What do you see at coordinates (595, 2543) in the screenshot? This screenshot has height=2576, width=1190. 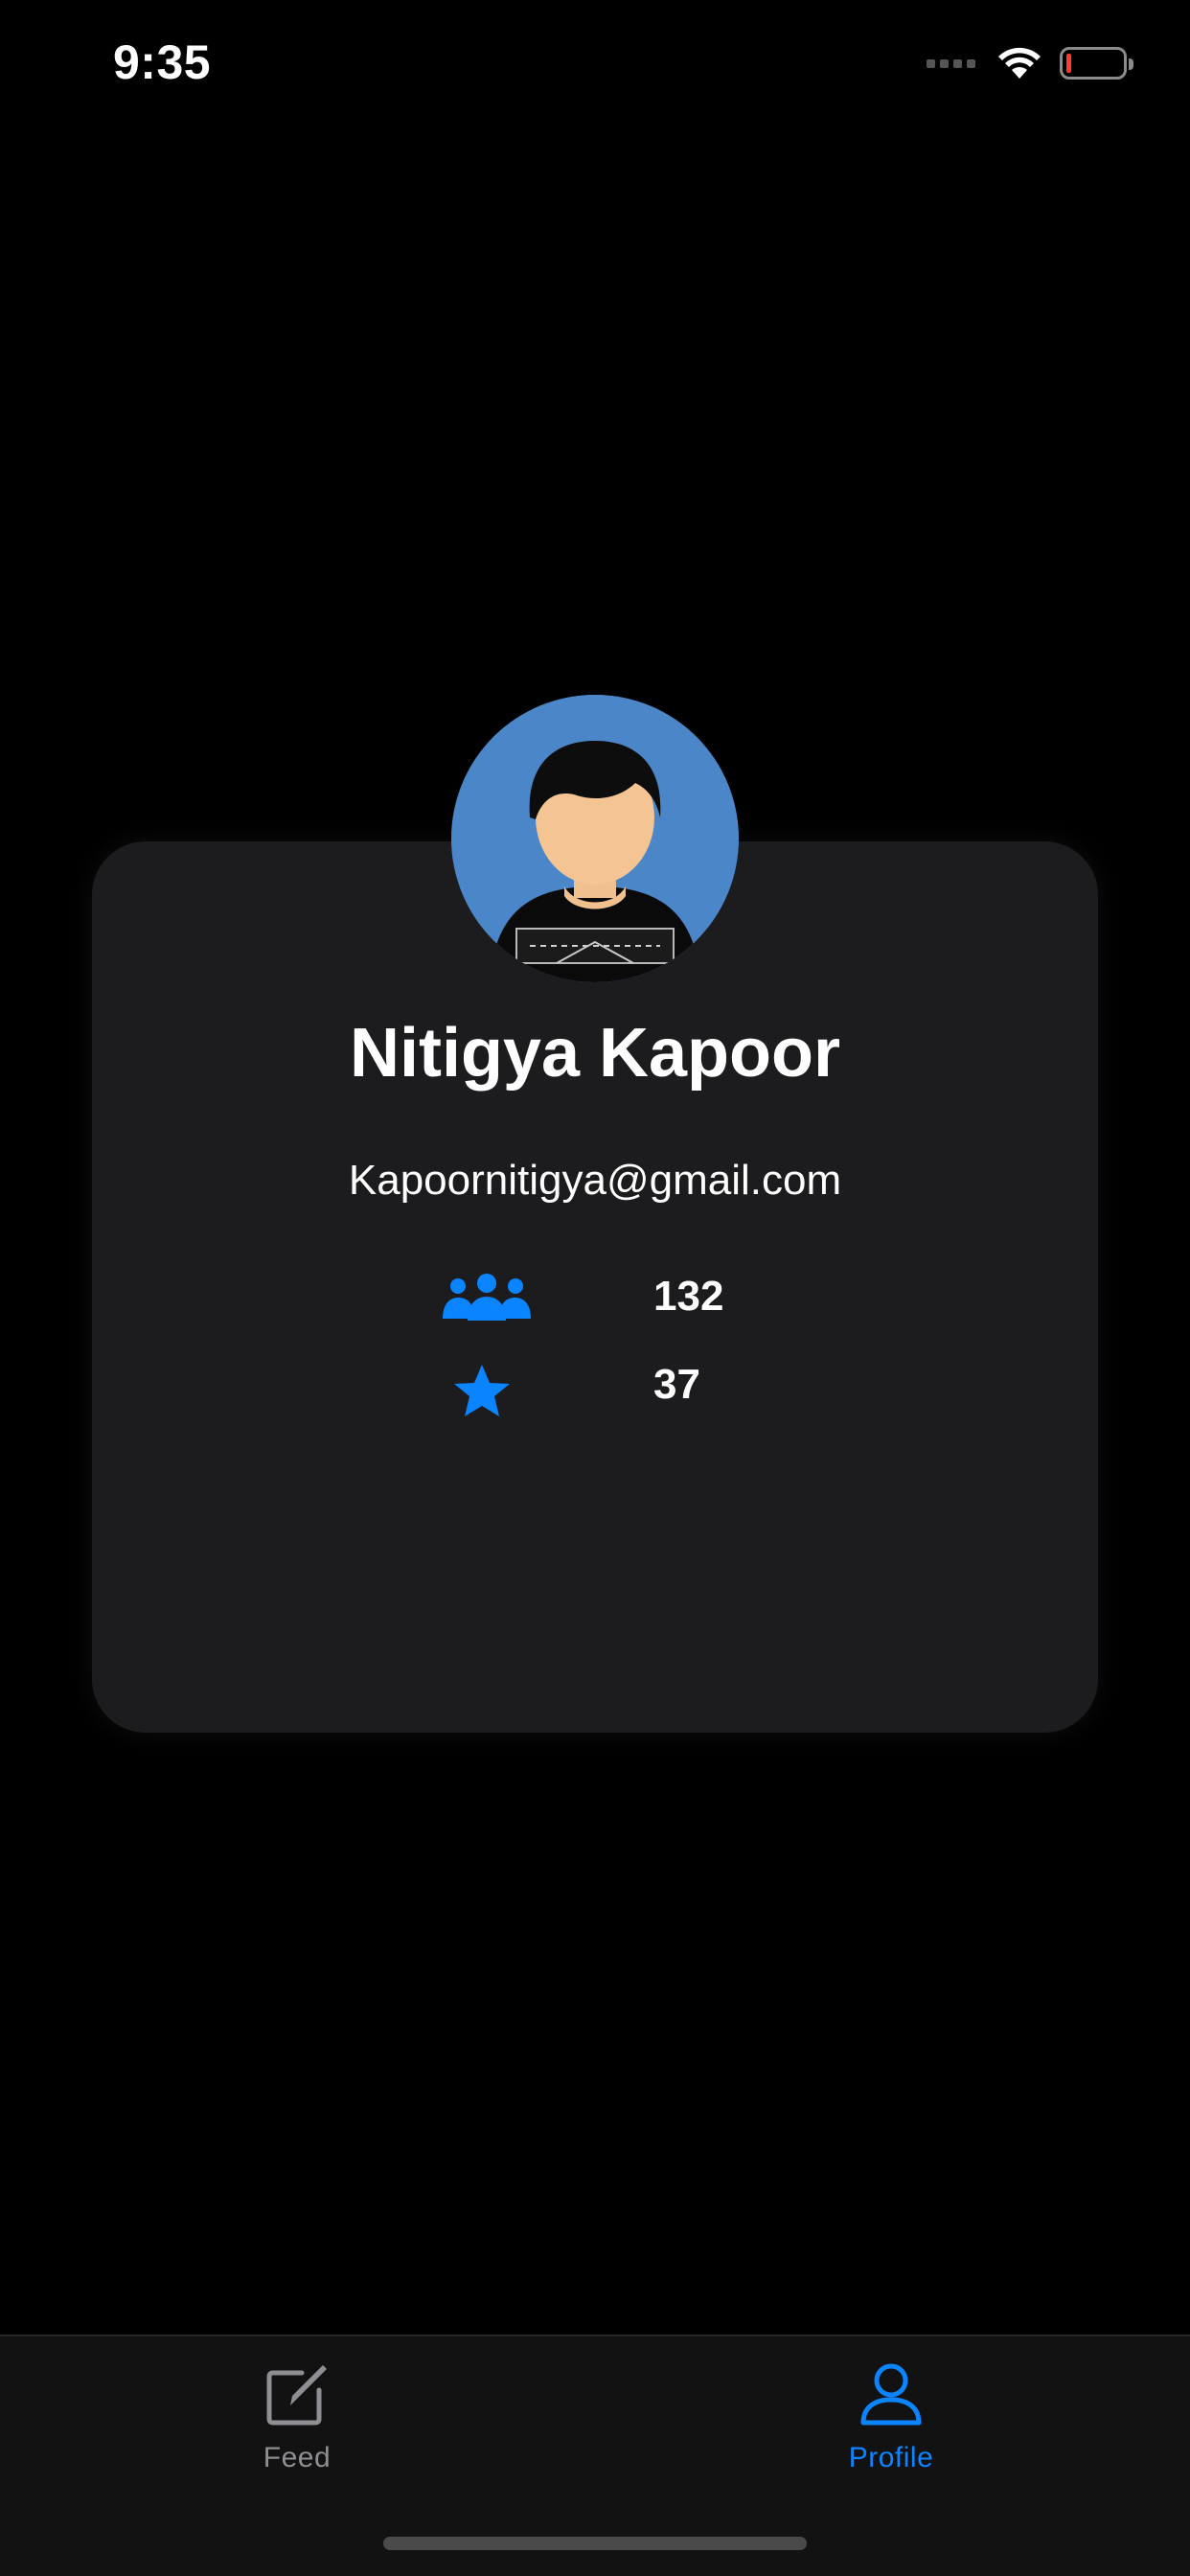 I see `home-indicator` at bounding box center [595, 2543].